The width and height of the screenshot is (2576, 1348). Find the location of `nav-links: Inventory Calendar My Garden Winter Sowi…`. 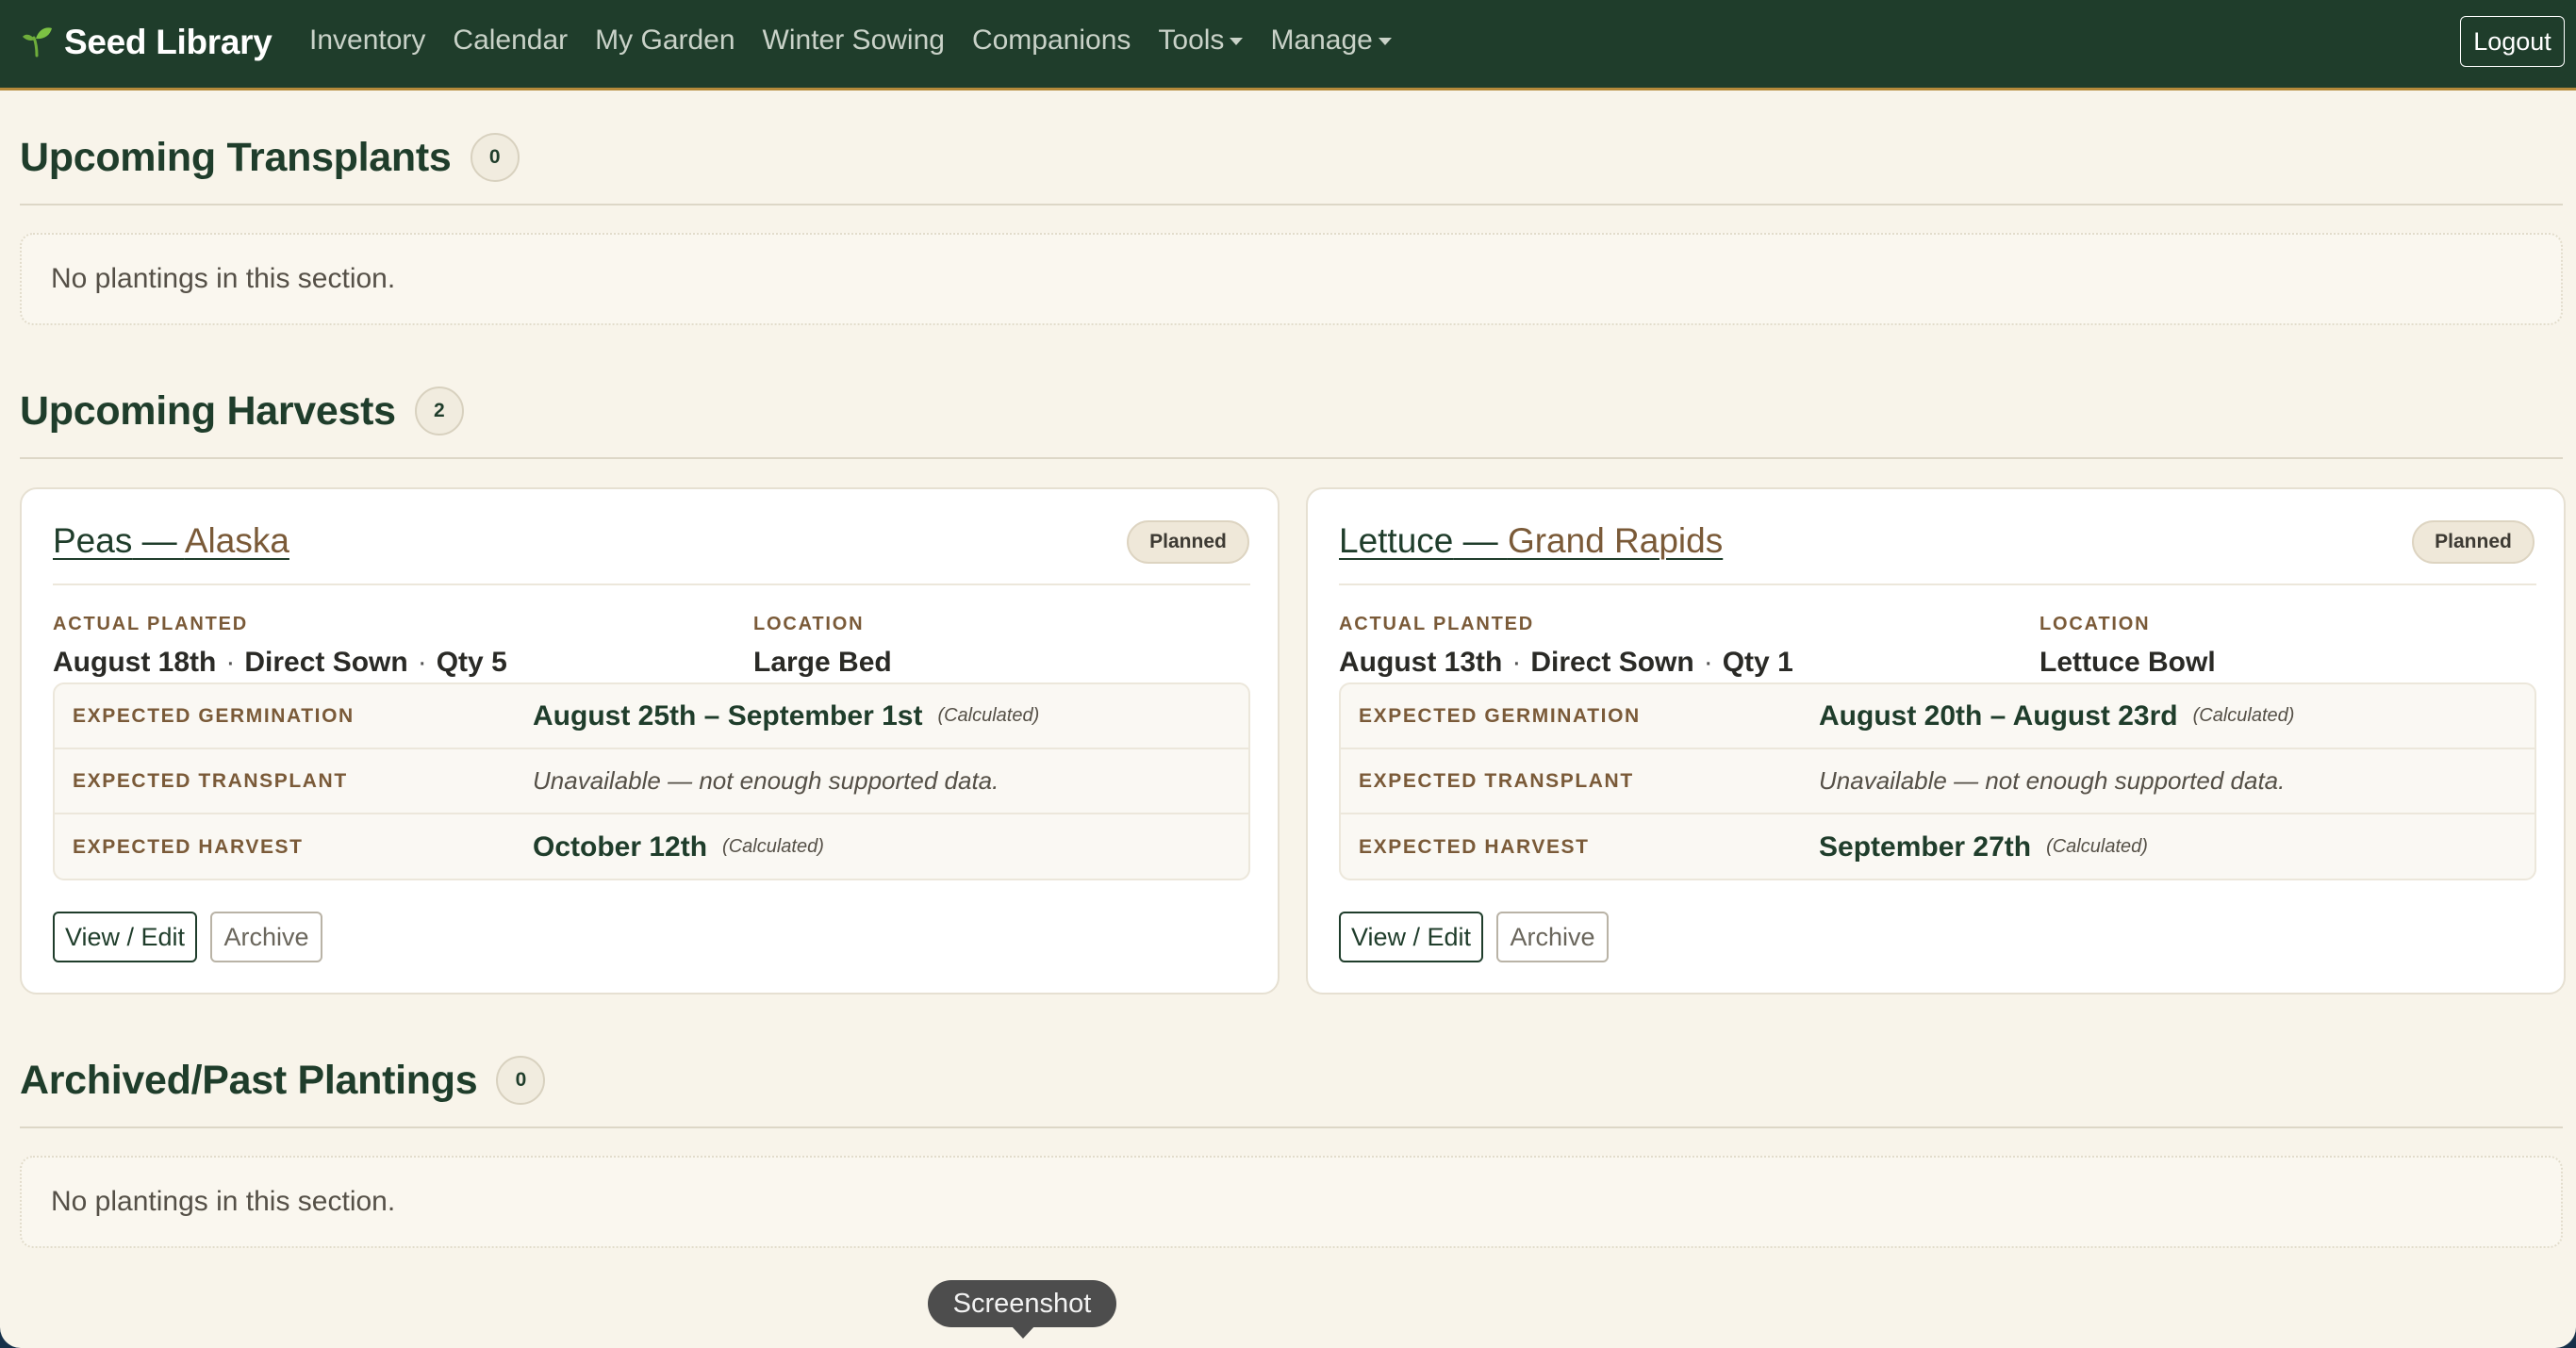

nav-links: Inventory Calendar My Garden Winter Sowi… is located at coordinates (864, 41).